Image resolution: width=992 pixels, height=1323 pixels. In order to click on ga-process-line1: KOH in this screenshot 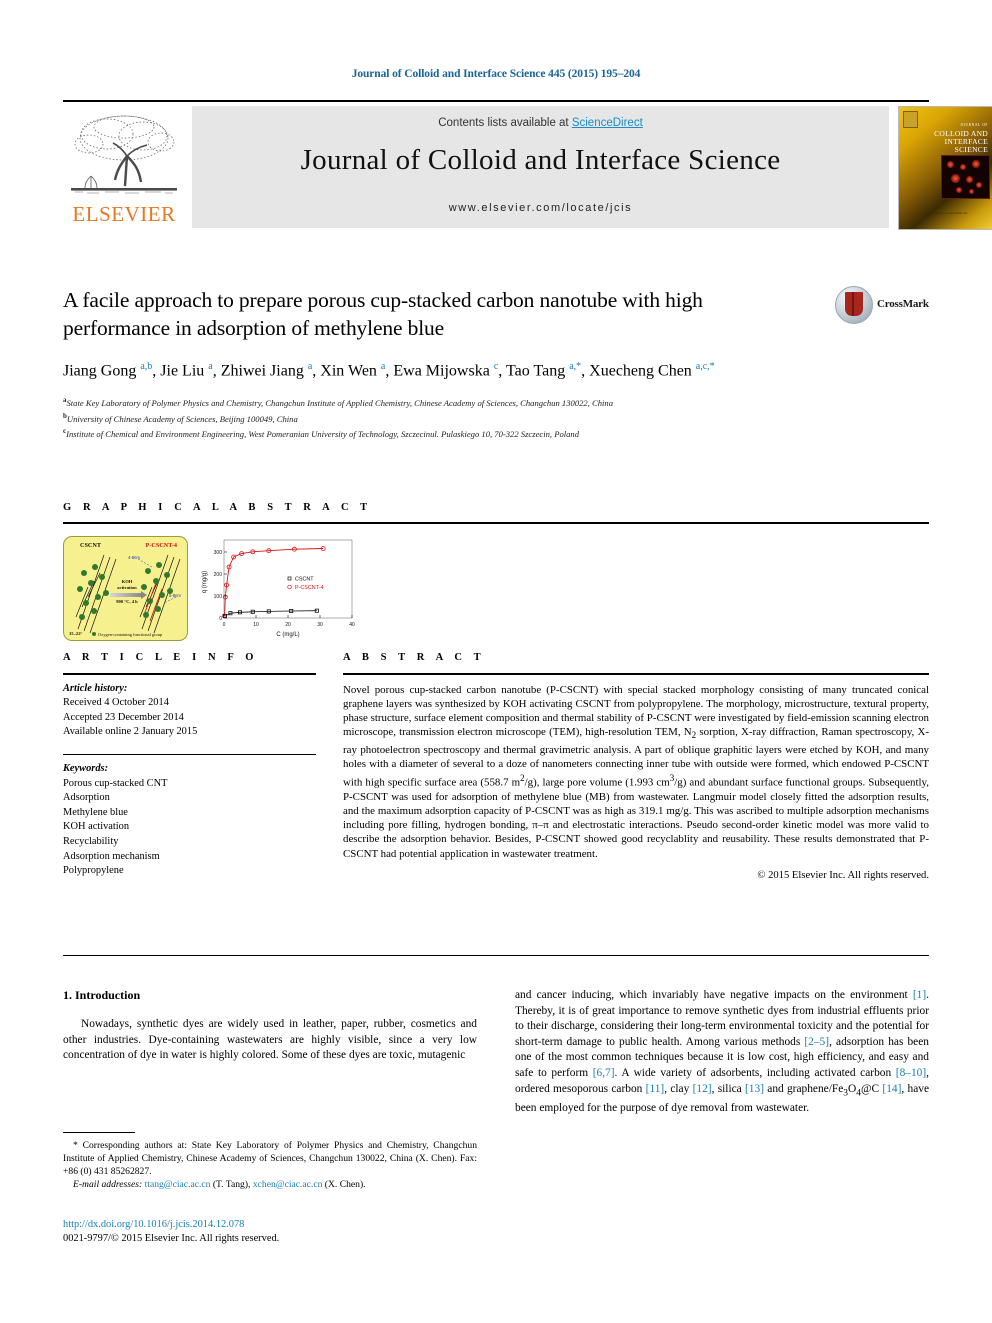, I will do `click(127, 581)`.